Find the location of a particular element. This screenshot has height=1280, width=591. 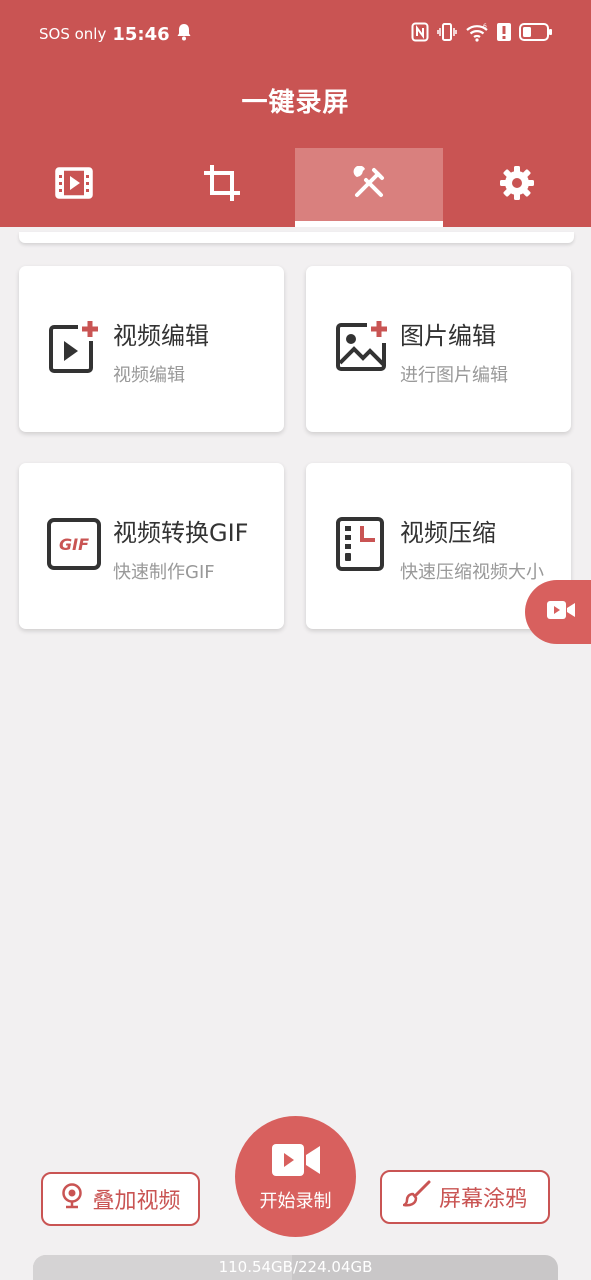

tab-video-list is located at coordinates (74, 187).